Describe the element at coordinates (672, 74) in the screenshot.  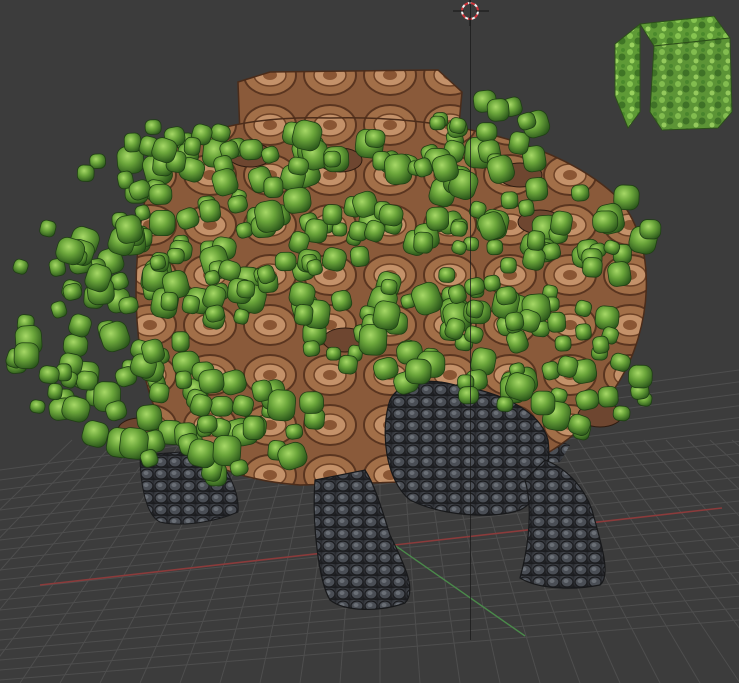
I see `material-preview-icon` at that location.